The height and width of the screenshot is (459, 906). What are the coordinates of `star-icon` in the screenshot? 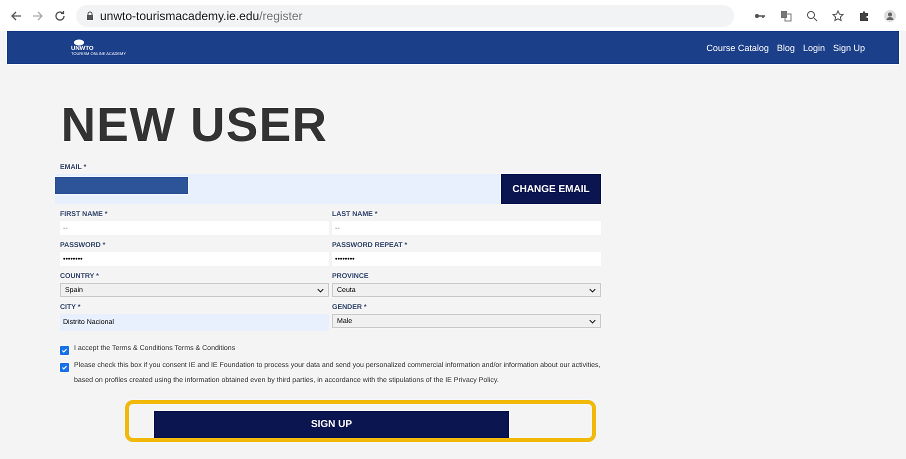 It's located at (838, 16).